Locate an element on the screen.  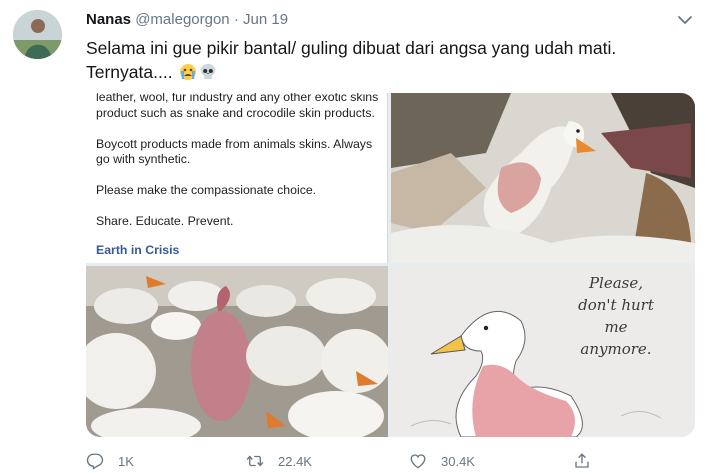
share-icon is located at coordinates (582, 460).